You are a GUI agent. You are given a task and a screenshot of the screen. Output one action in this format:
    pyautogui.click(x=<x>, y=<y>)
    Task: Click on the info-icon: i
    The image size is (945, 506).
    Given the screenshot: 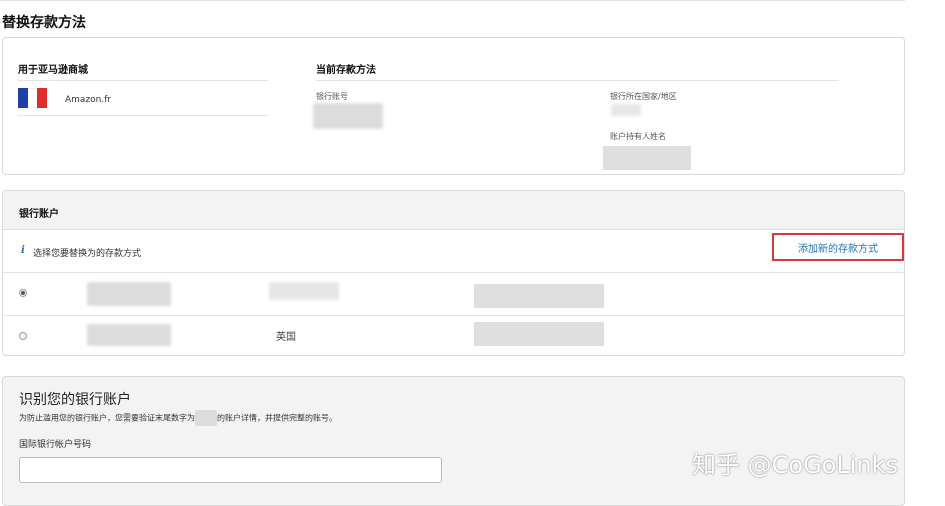 What is the action you would take?
    pyautogui.click(x=23, y=250)
    